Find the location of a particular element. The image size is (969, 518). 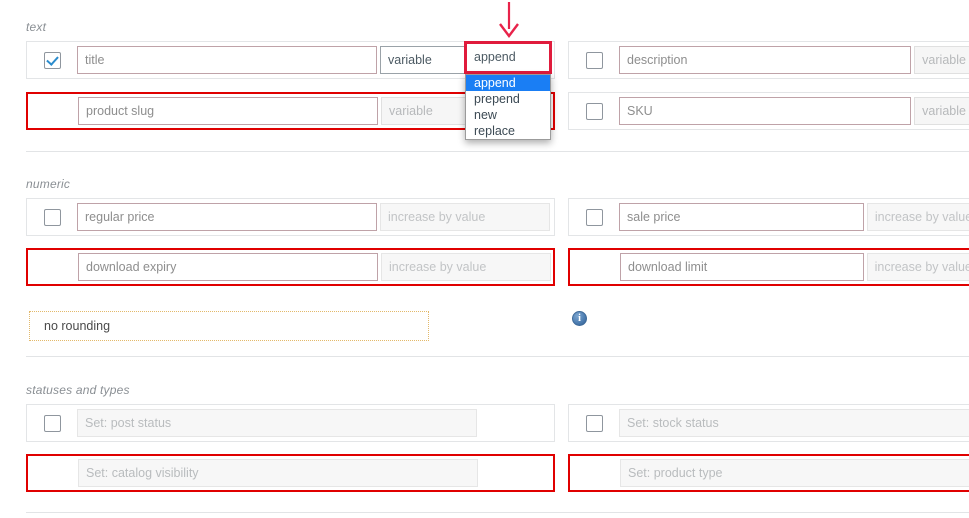

dropdown-options-list: append prepend new replace is located at coordinates (508, 107).